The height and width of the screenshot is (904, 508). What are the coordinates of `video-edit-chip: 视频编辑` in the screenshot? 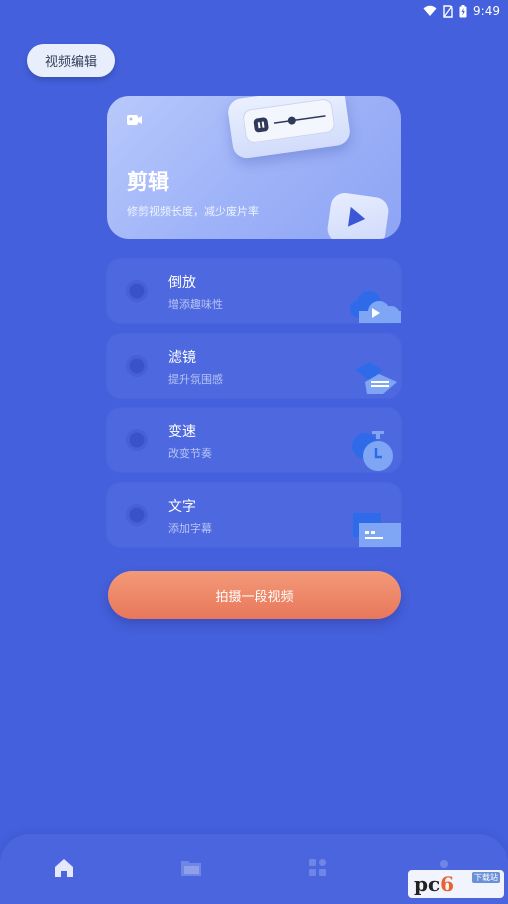 It's located at (71, 60).